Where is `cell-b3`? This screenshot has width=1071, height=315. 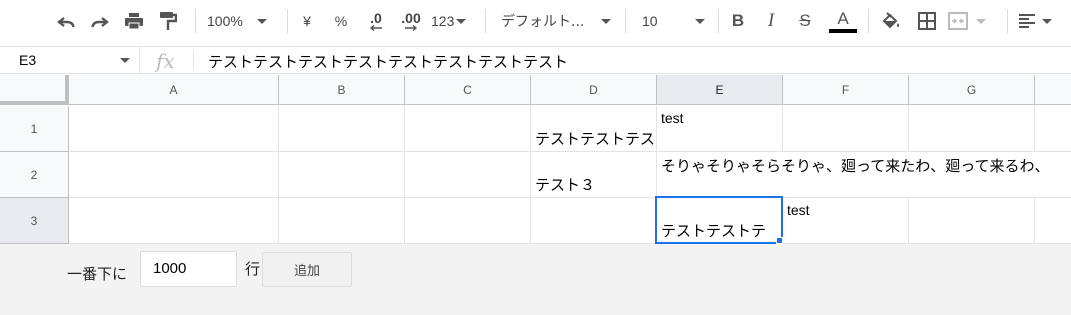 cell-b3 is located at coordinates (342, 221).